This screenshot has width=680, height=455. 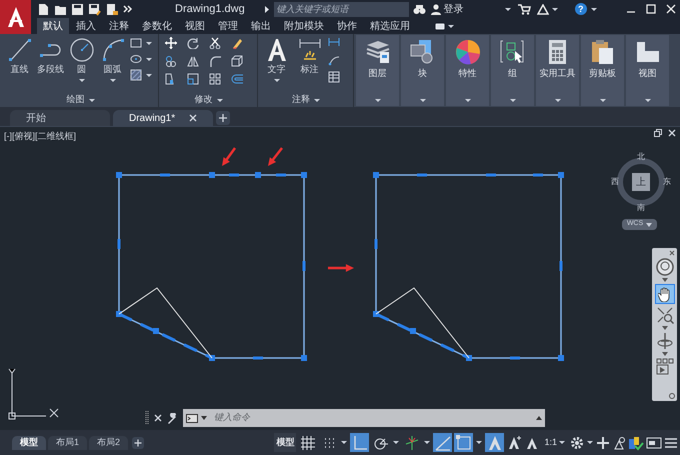 What do you see at coordinates (664, 294) in the screenshot?
I see `pan-button` at bounding box center [664, 294].